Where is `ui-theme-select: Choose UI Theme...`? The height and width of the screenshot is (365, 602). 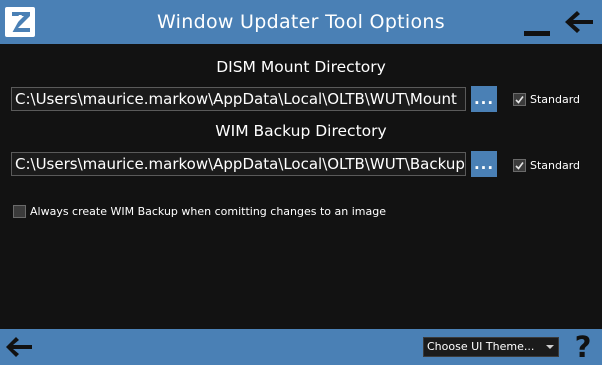 ui-theme-select: Choose UI Theme... is located at coordinates (491, 347).